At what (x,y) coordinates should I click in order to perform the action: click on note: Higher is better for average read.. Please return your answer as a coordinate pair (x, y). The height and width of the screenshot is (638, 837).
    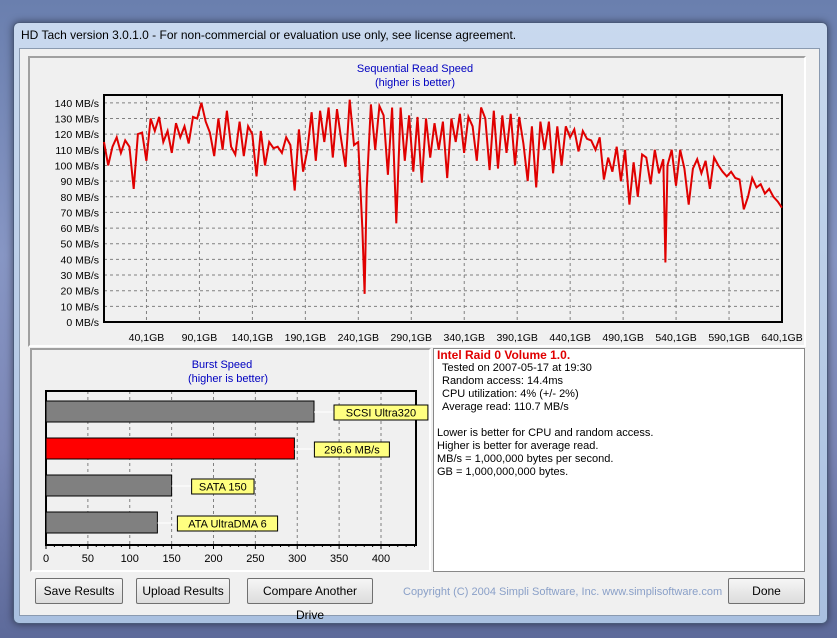
    Looking at the image, I should click on (518, 446).